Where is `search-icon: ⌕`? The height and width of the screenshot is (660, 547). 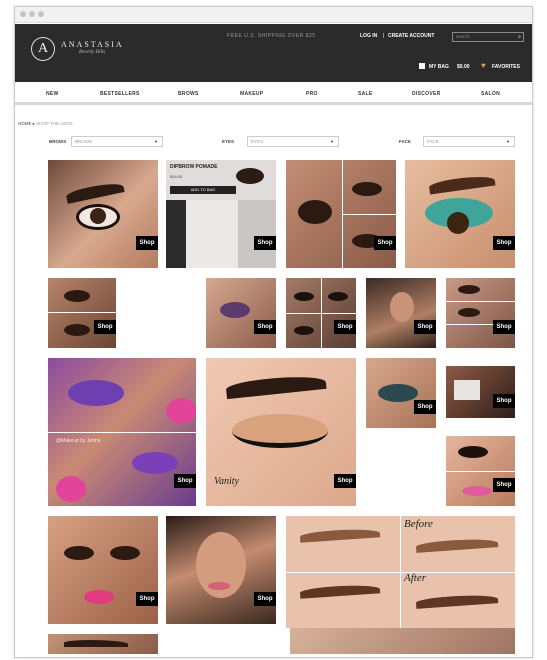
search-icon: ⌕ is located at coordinates (519, 37).